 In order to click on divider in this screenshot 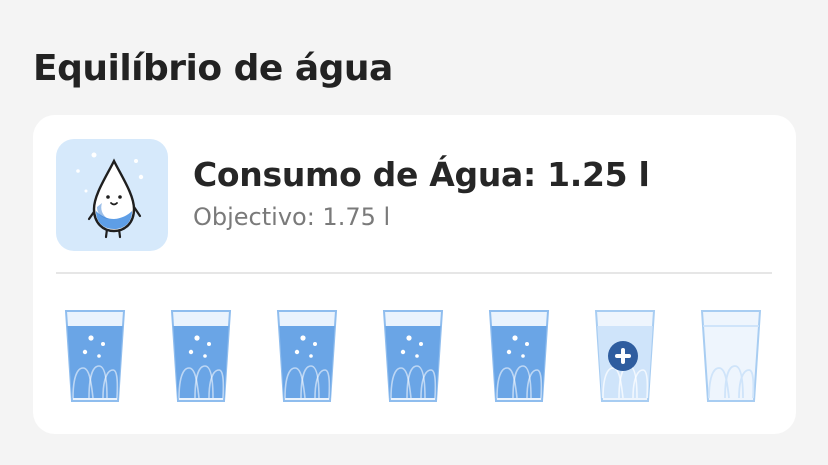, I will do `click(414, 273)`.